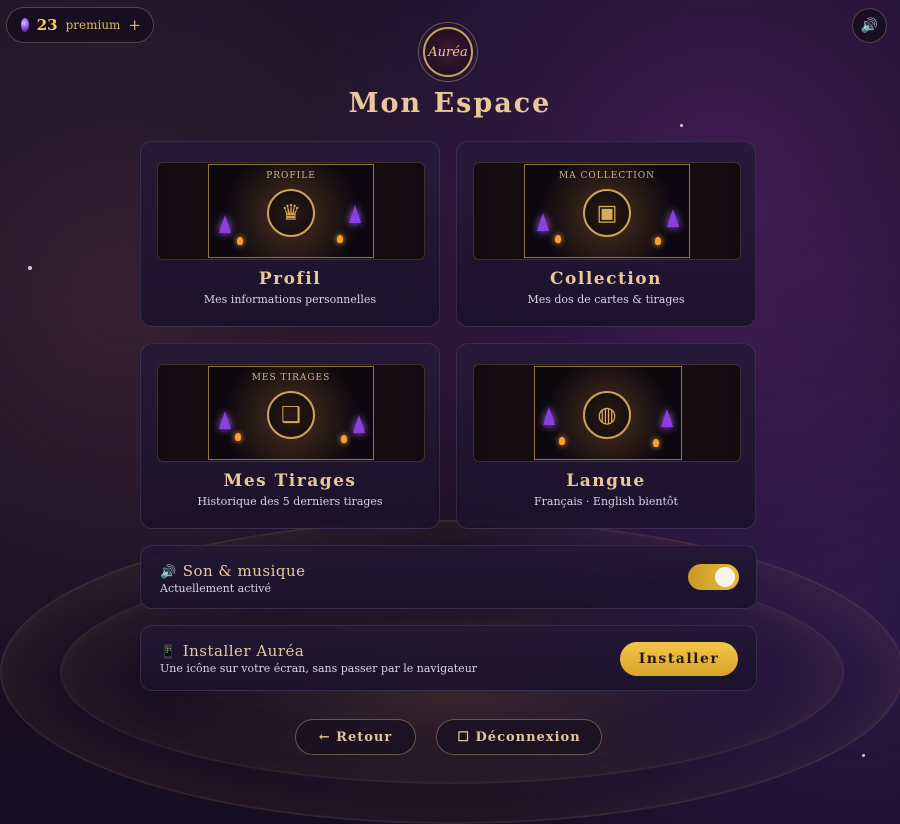 The height and width of the screenshot is (824, 900). I want to click on toggle-knob, so click(725, 577).